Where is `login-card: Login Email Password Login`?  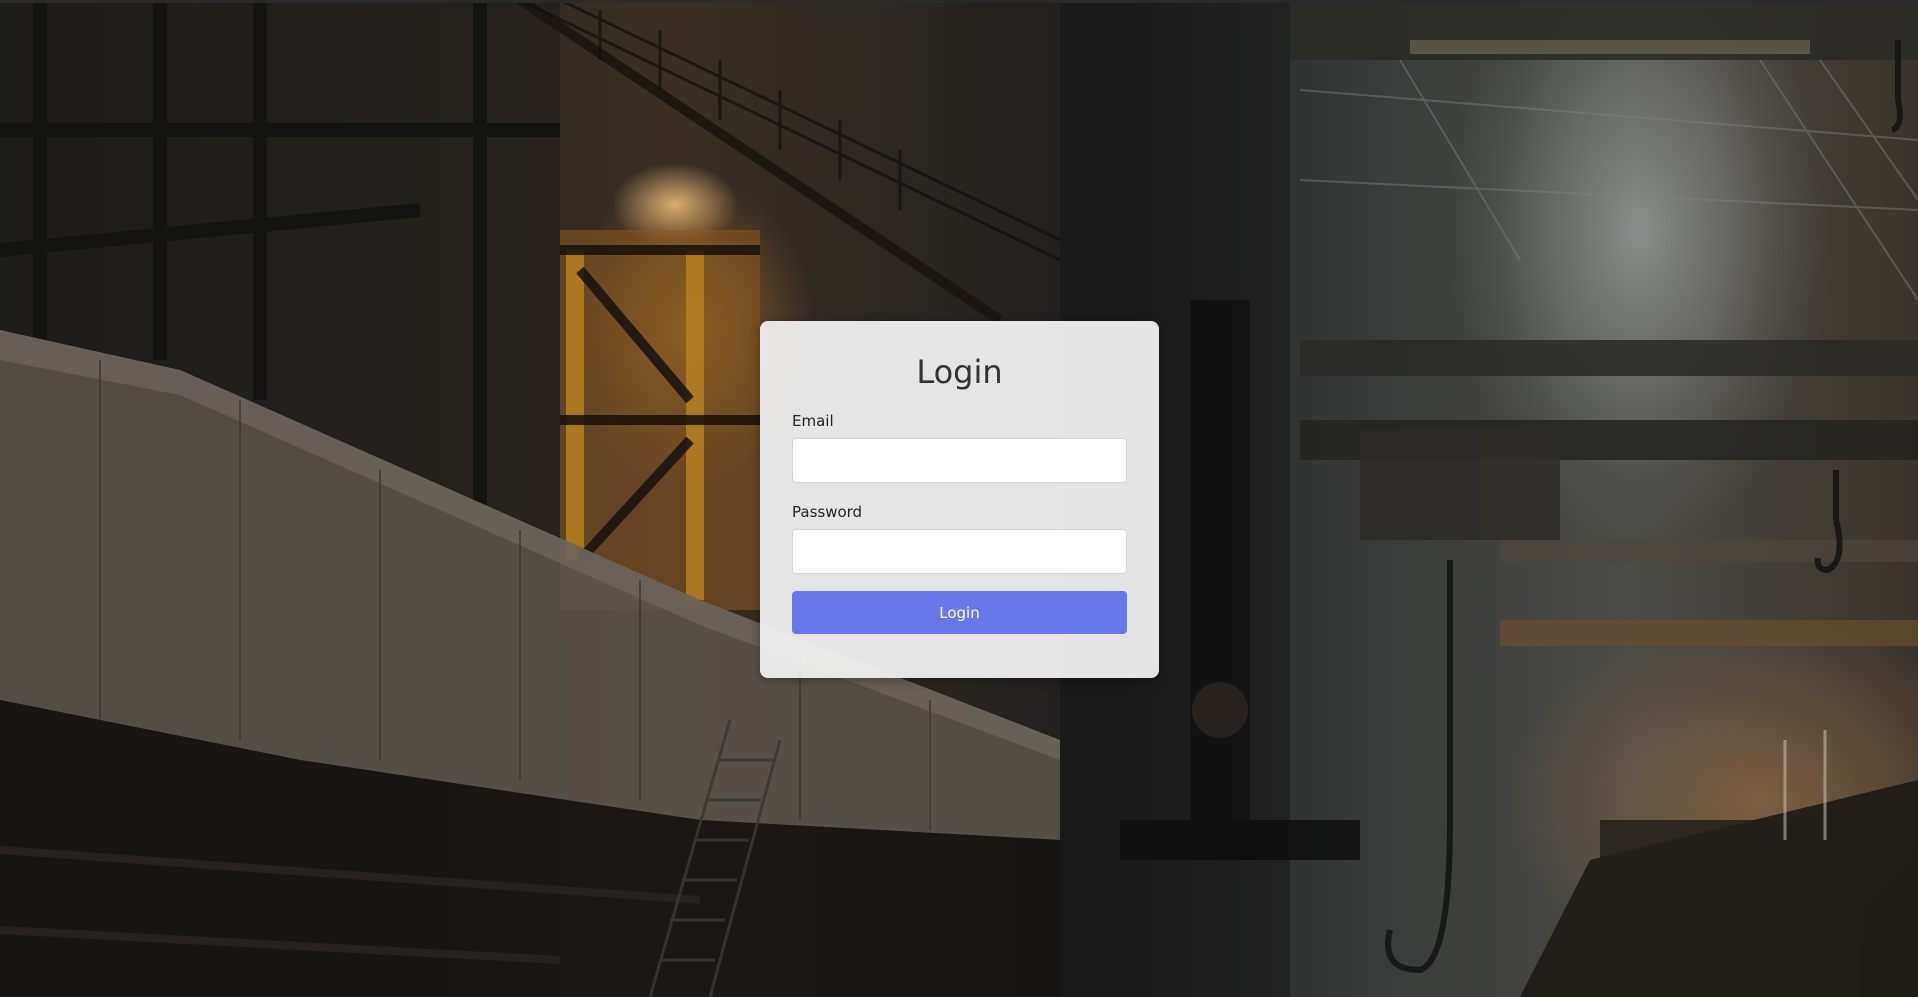
login-card: Login Email Password Login is located at coordinates (959, 499).